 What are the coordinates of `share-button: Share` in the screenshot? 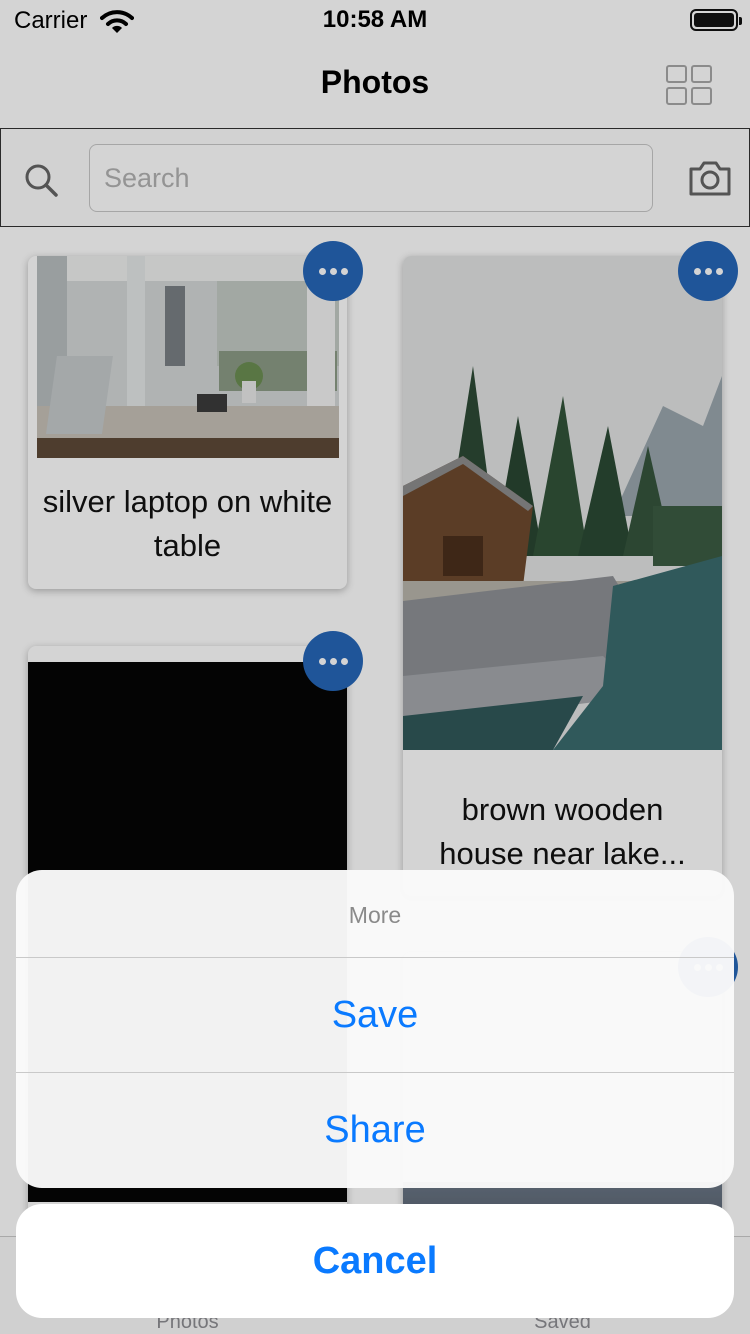 It's located at (375, 1130).